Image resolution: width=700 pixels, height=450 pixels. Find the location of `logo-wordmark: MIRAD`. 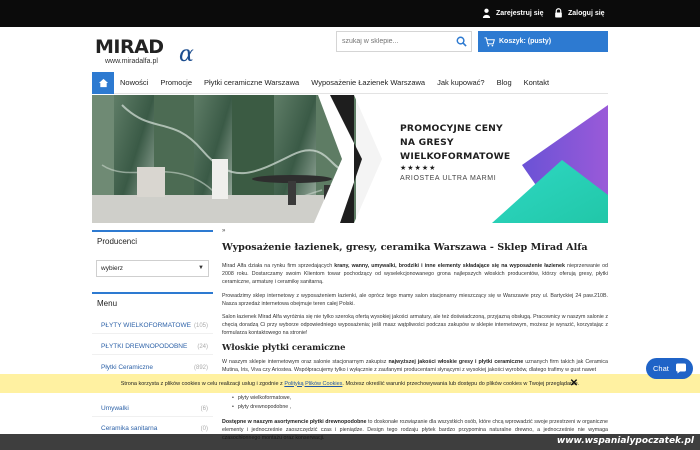

logo-wordmark: MIRAD is located at coordinates (129, 47).